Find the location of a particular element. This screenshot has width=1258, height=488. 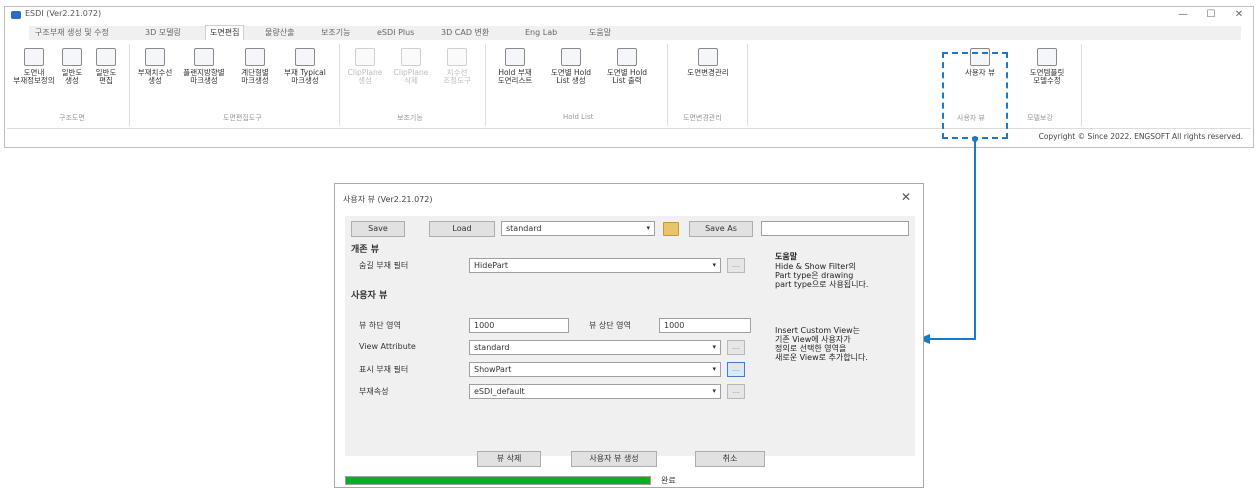

ribbon-btn-dim-tool: 치수선 조정도구 is located at coordinates (457, 66).